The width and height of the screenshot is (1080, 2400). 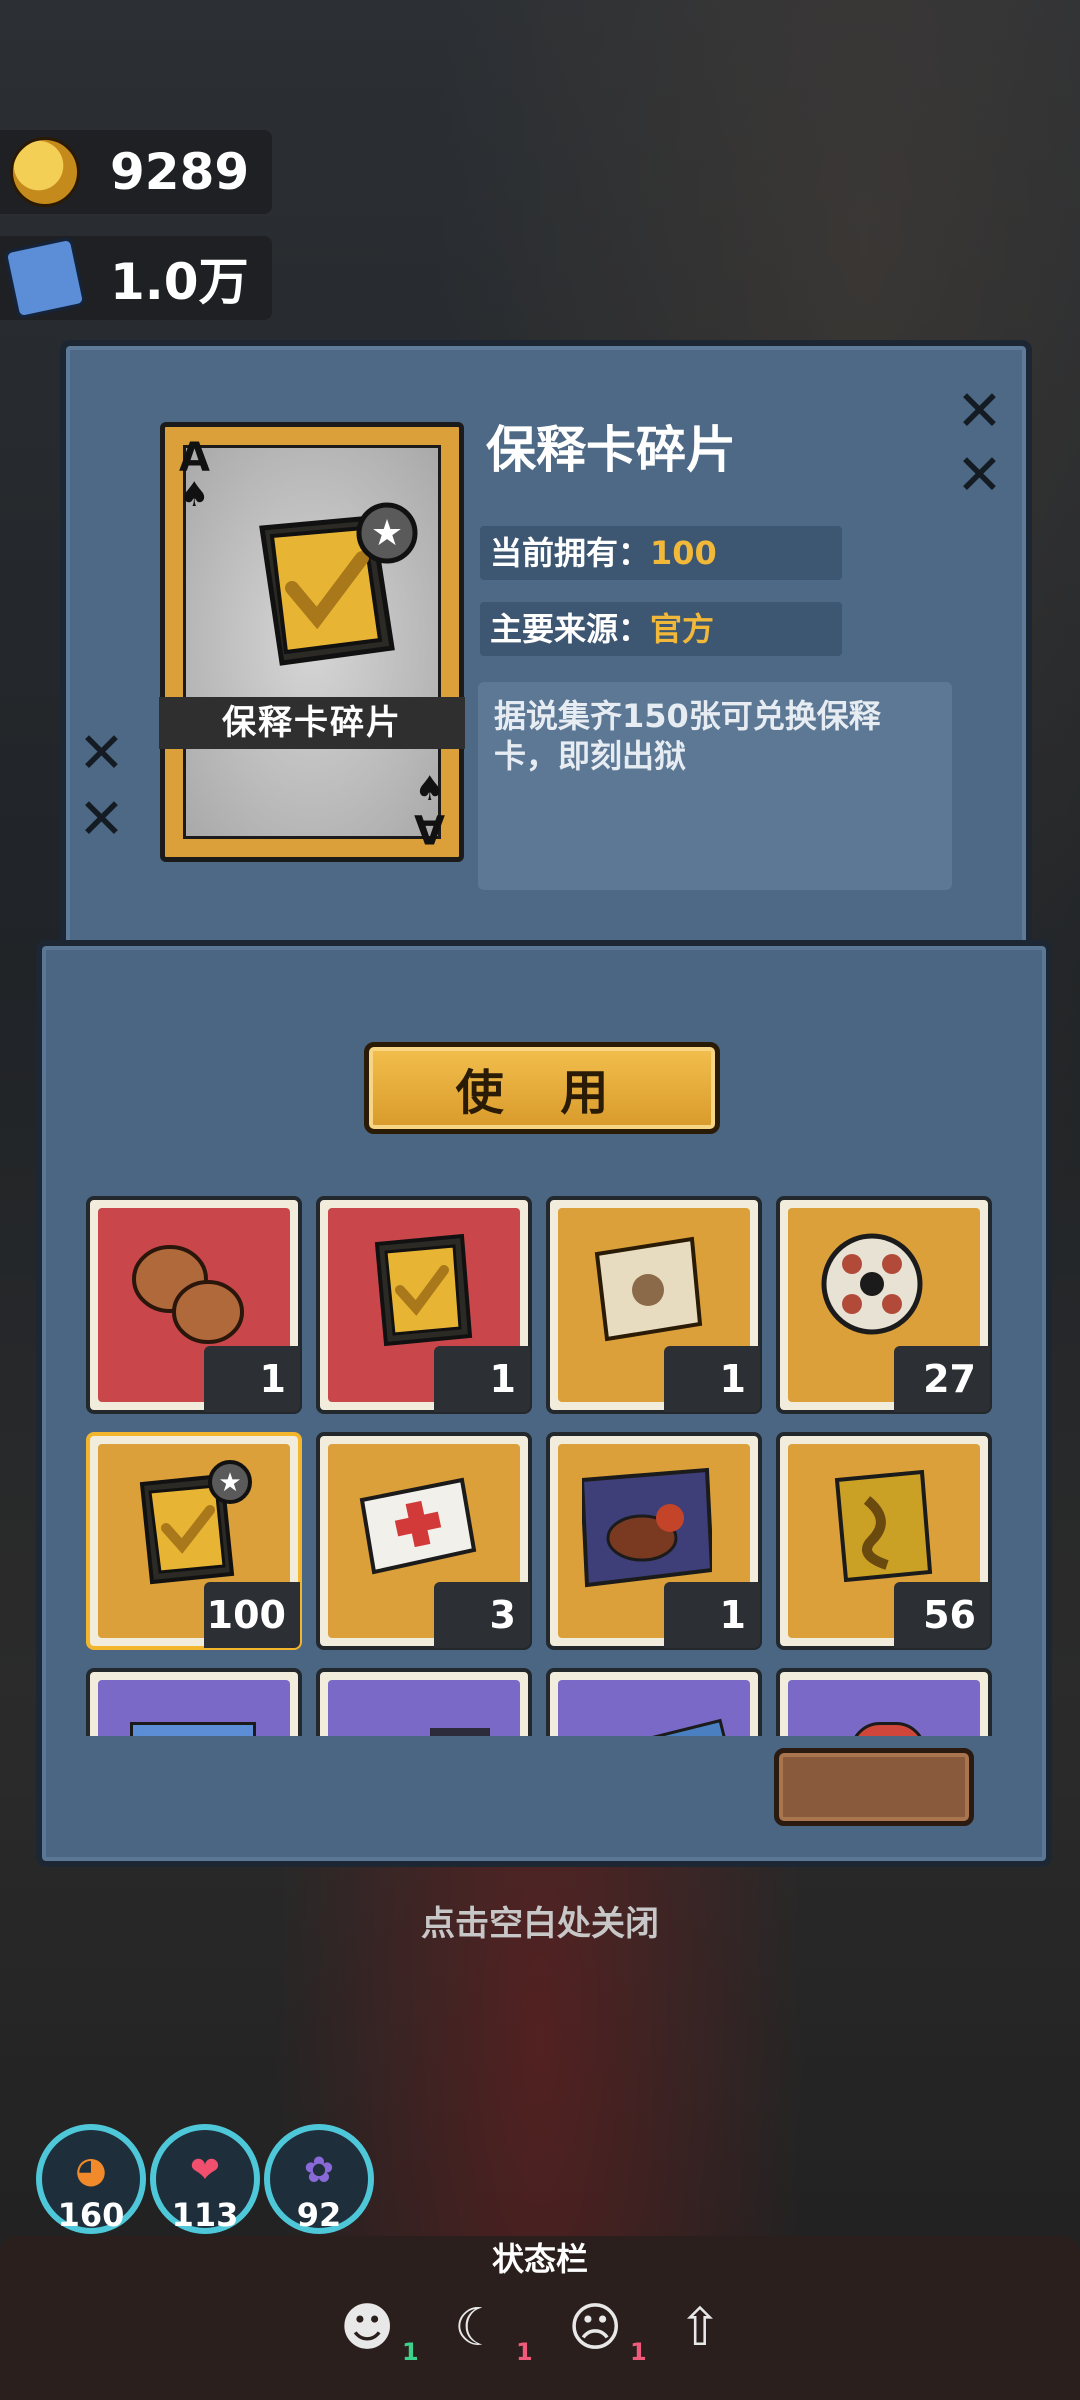 I want to click on status-bar: 状态栏 ☻ 1 ☾ 1 ☹ 1 ⇧, so click(x=540, y=2318).